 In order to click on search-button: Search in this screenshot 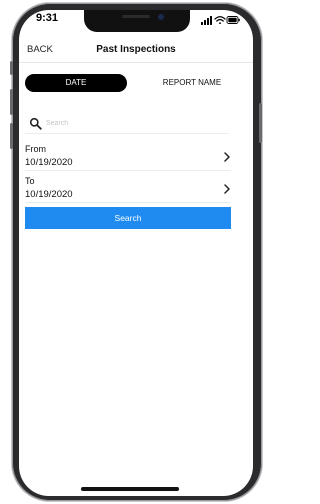, I will do `click(128, 218)`.